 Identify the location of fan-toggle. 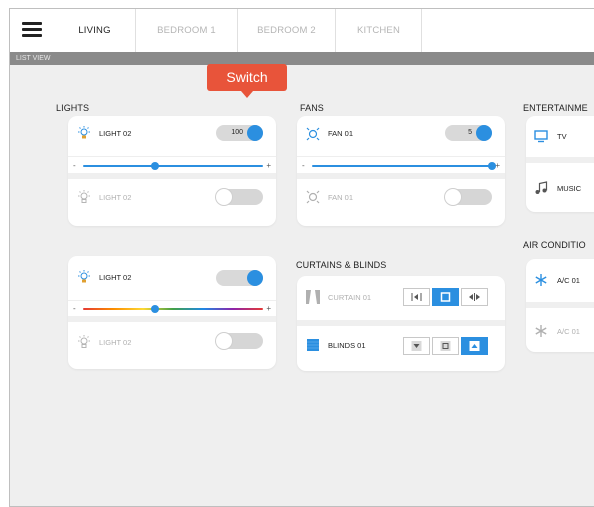
(468, 197).